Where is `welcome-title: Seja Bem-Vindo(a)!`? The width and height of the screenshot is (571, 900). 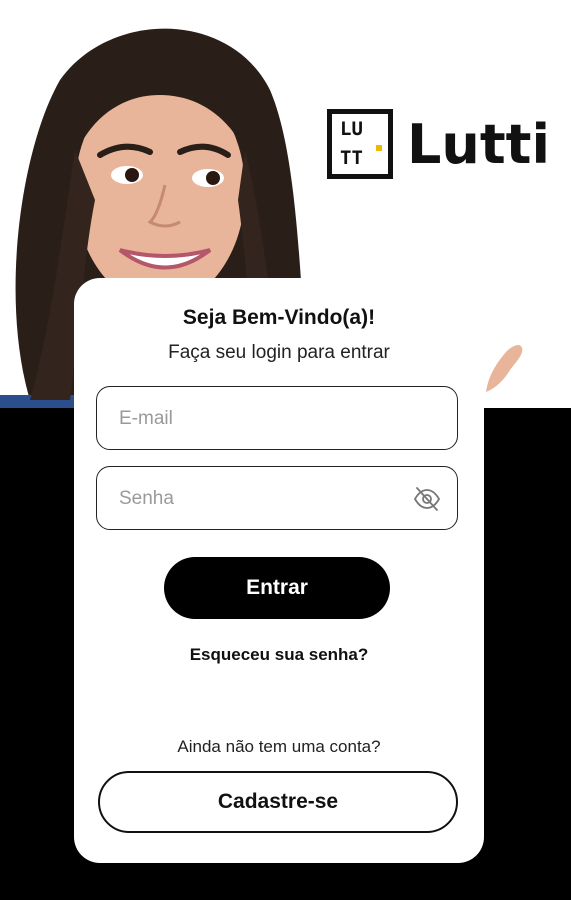
welcome-title: Seja Bem-Vindo(a)! is located at coordinates (279, 317).